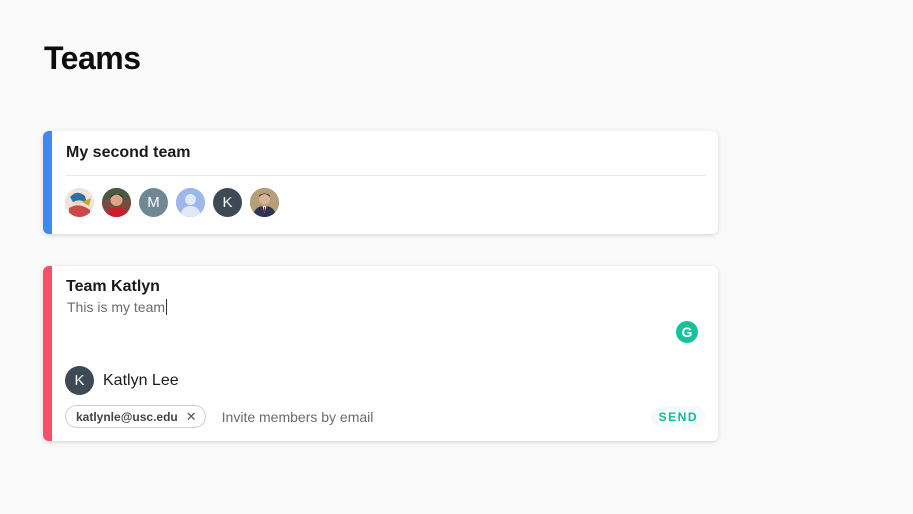 This screenshot has height=514, width=913. I want to click on divider, so click(386, 175).